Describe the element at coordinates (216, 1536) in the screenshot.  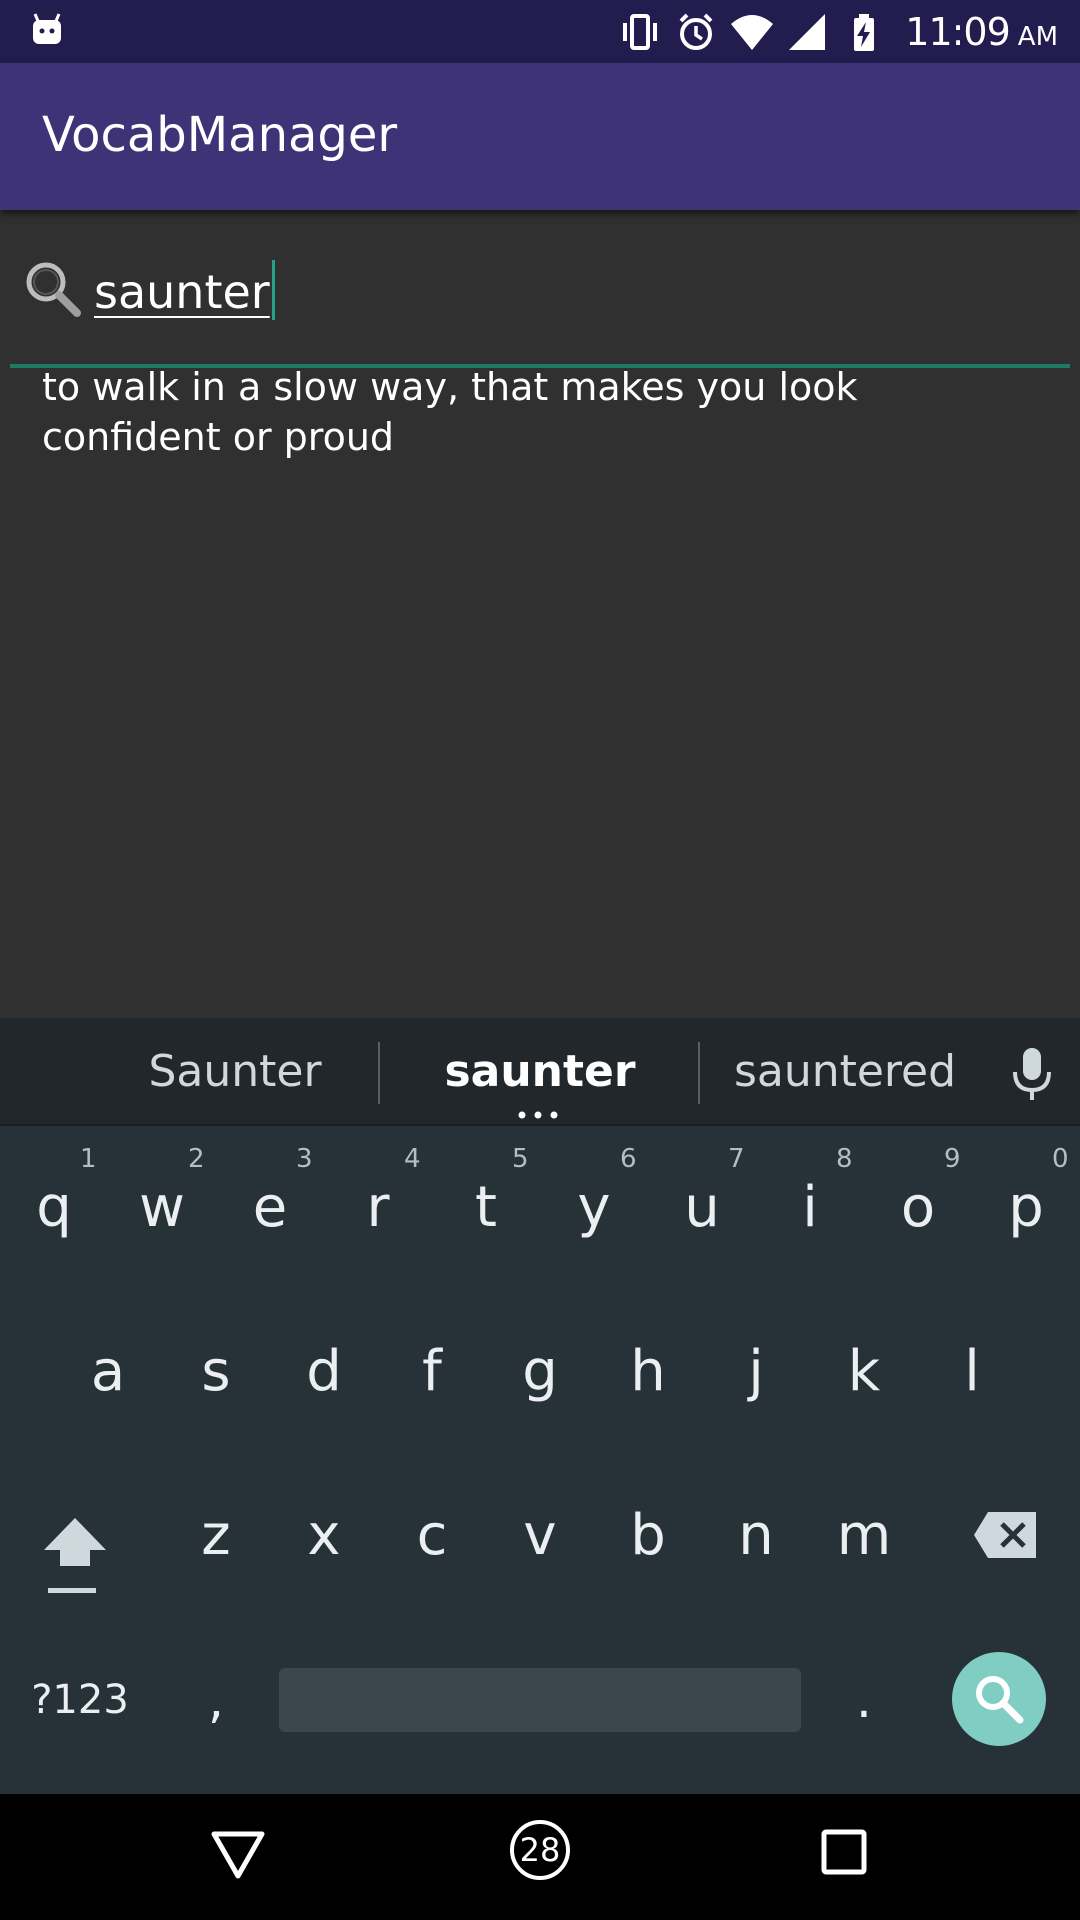
I see `key-z: z` at that location.